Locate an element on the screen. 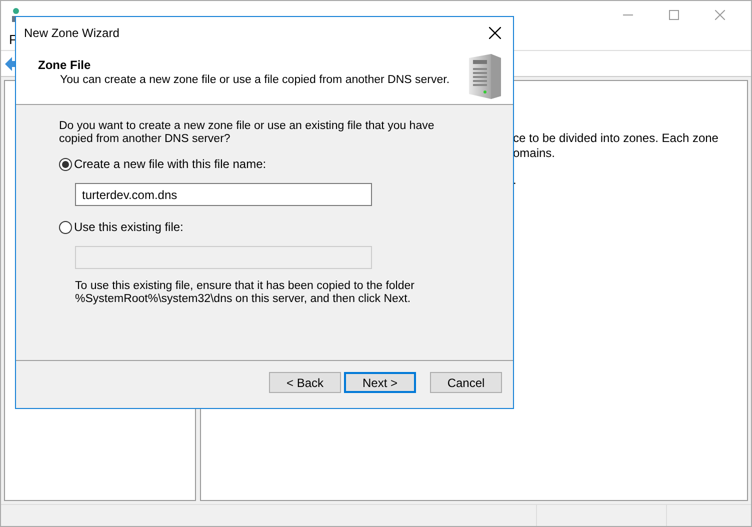 The image size is (752, 527). wizard-button: Next > is located at coordinates (380, 382).